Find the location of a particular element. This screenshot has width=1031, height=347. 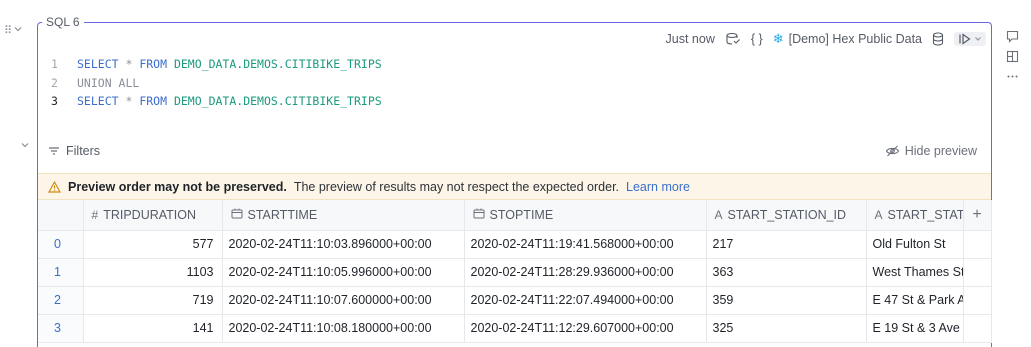

cell-starttime: 2020-02-24T11:10:08.180000+00:00 is located at coordinates (343, 328).